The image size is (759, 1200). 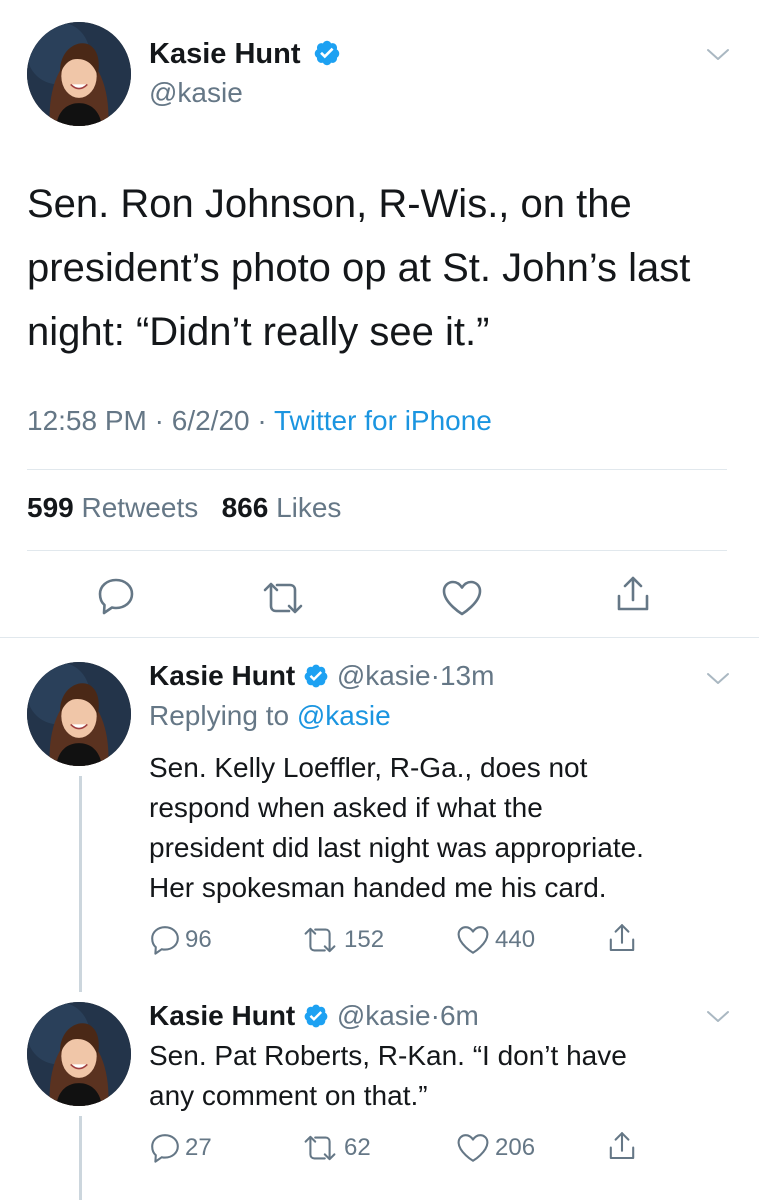 What do you see at coordinates (357, 1147) in the screenshot?
I see `retweet-count: 62` at bounding box center [357, 1147].